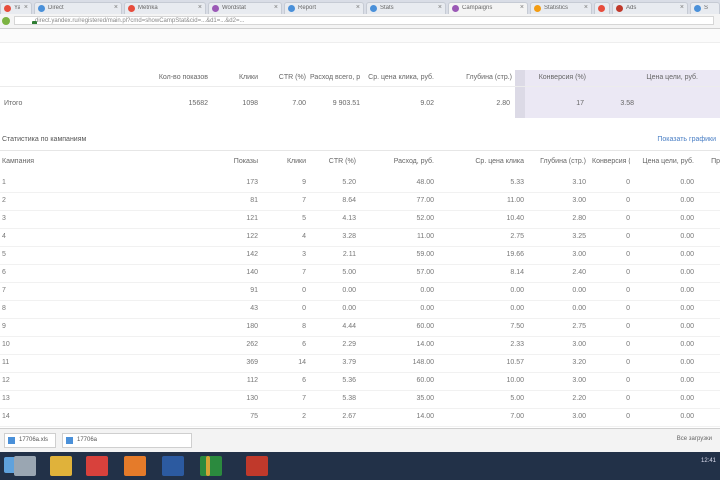  I want to click on column-header: Глубина (стр.), so click(558, 162).